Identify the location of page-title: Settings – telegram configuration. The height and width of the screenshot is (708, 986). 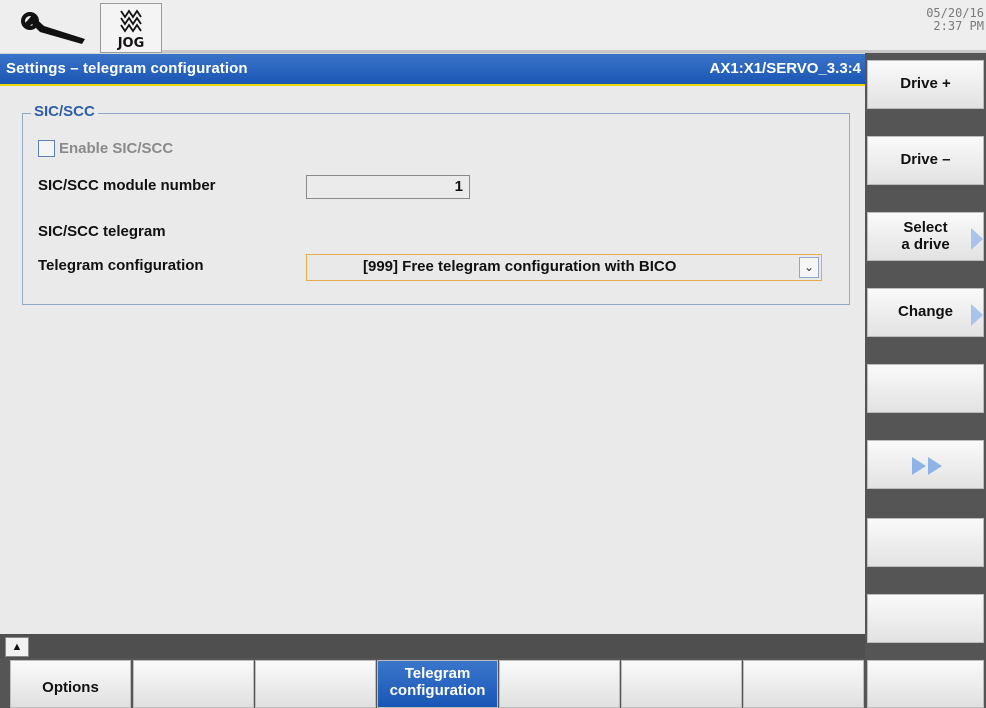
(127, 68).